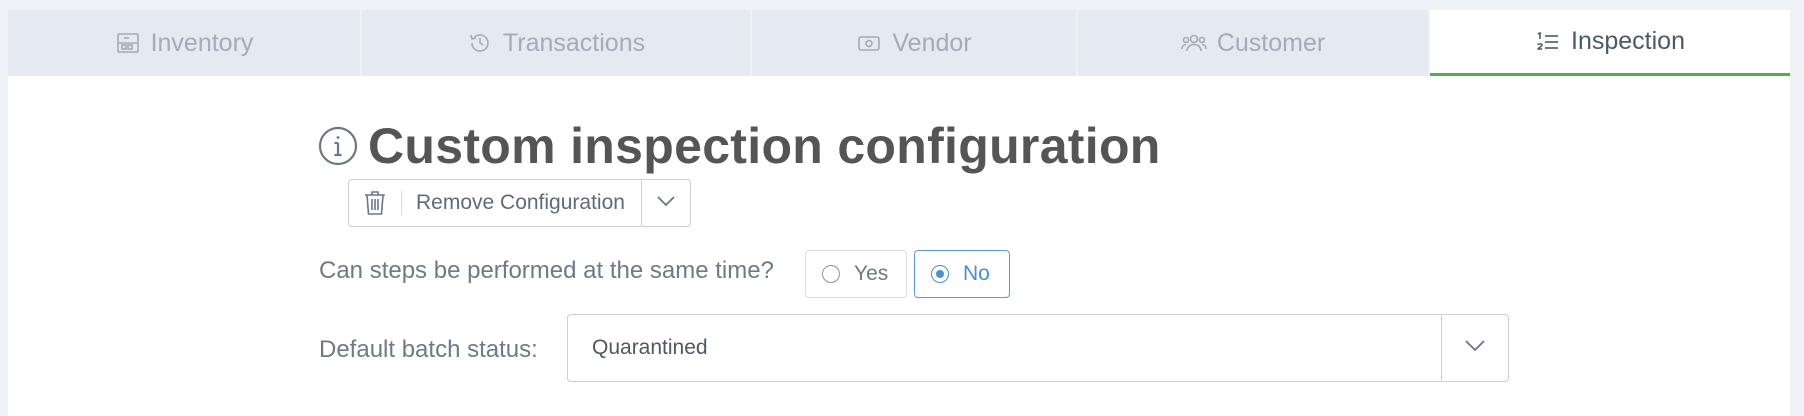 The height and width of the screenshot is (416, 1804). What do you see at coordinates (976, 273) in the screenshot?
I see `option-no-label: No` at bounding box center [976, 273].